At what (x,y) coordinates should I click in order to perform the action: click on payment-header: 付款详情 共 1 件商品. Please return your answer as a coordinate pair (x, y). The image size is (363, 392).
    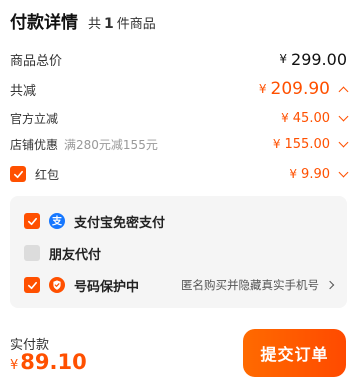
    Looking at the image, I should click on (83, 20).